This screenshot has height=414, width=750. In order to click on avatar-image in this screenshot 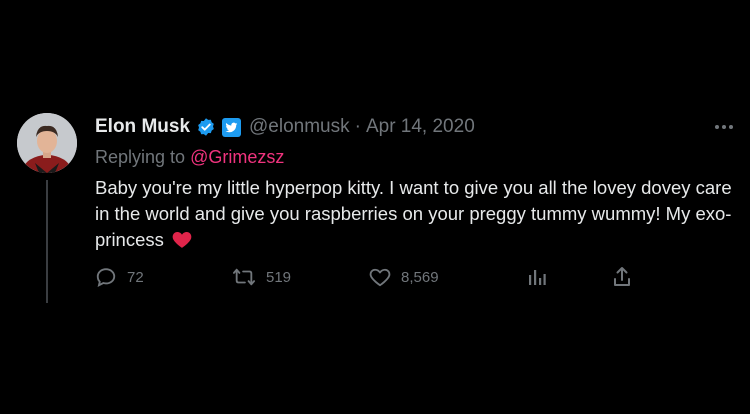, I will do `click(47, 143)`.